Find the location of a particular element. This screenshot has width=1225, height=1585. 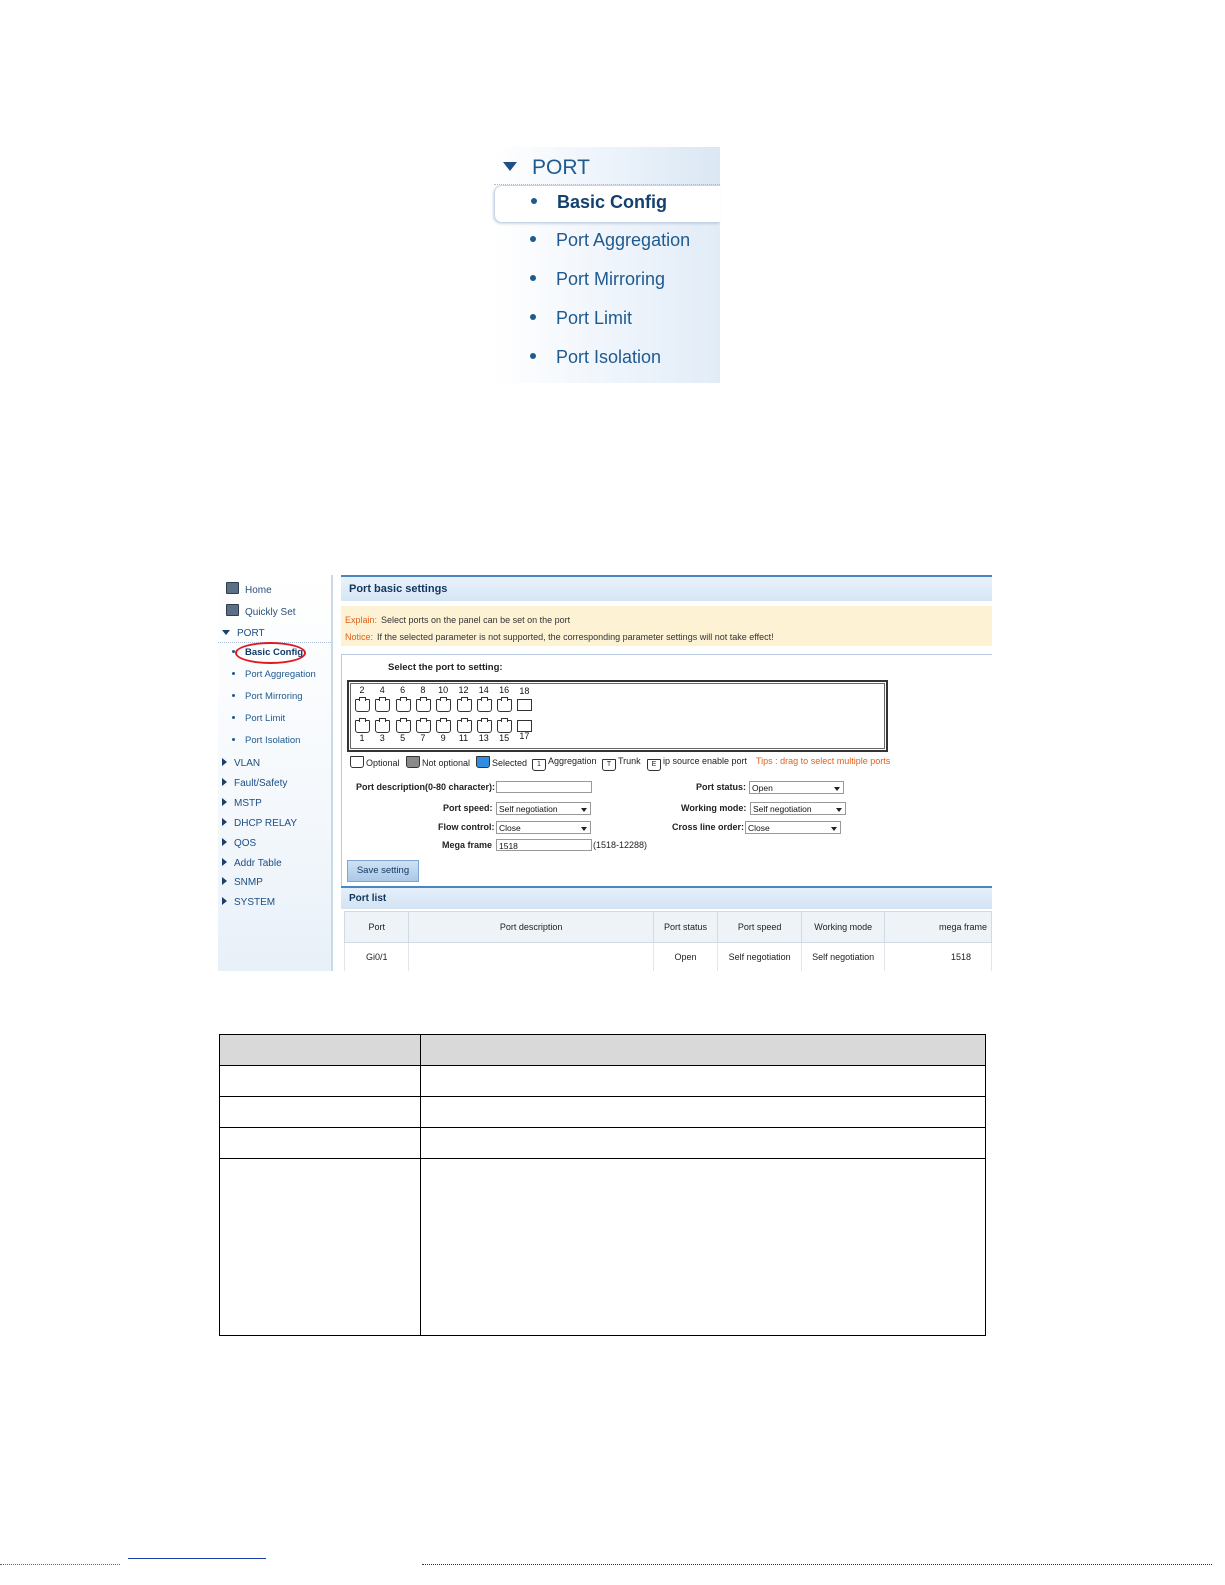

port-menu-header: PORT is located at coordinates (607, 166).